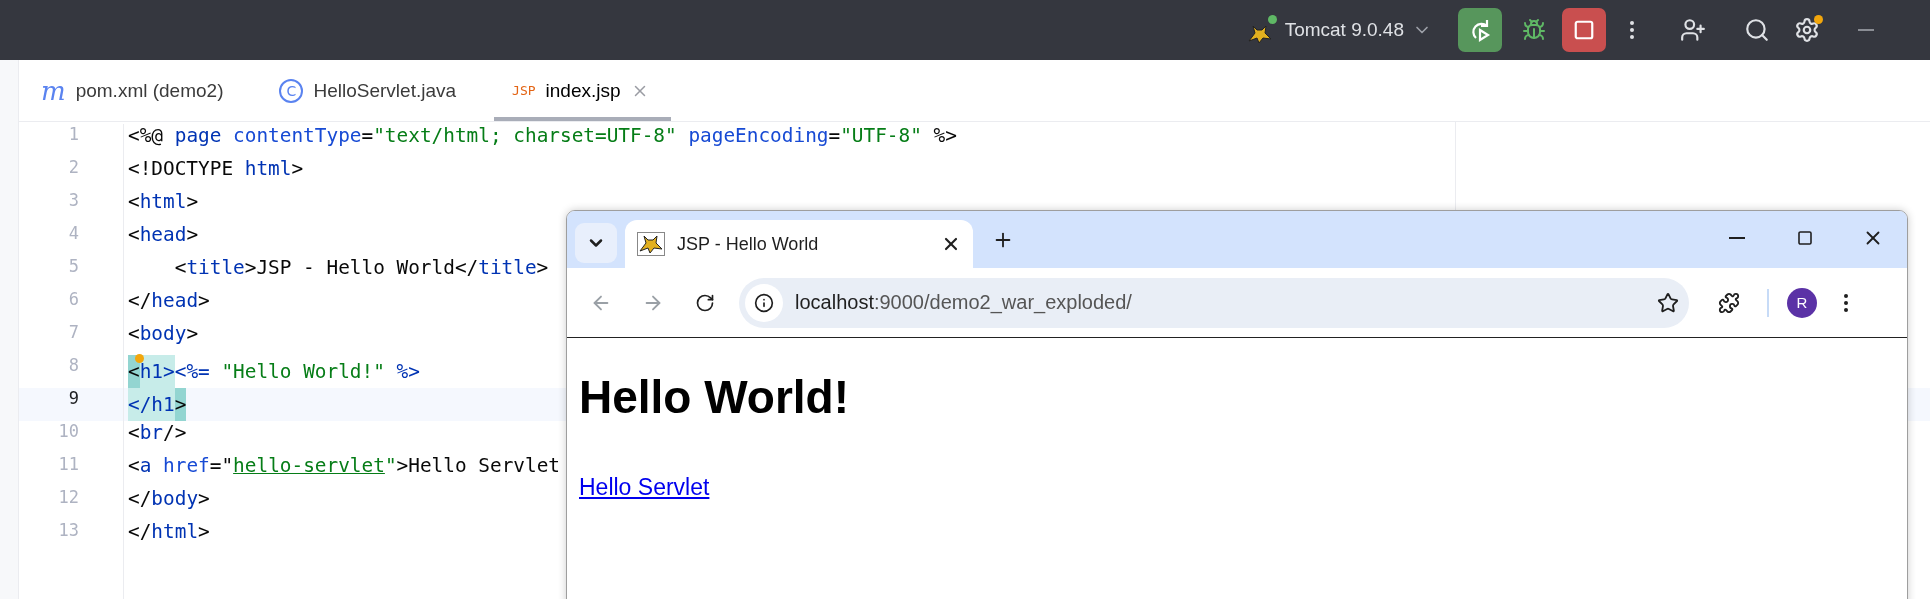 This screenshot has width=1930, height=599. Describe the element at coordinates (291, 90) in the screenshot. I see `class-icon: C` at that location.